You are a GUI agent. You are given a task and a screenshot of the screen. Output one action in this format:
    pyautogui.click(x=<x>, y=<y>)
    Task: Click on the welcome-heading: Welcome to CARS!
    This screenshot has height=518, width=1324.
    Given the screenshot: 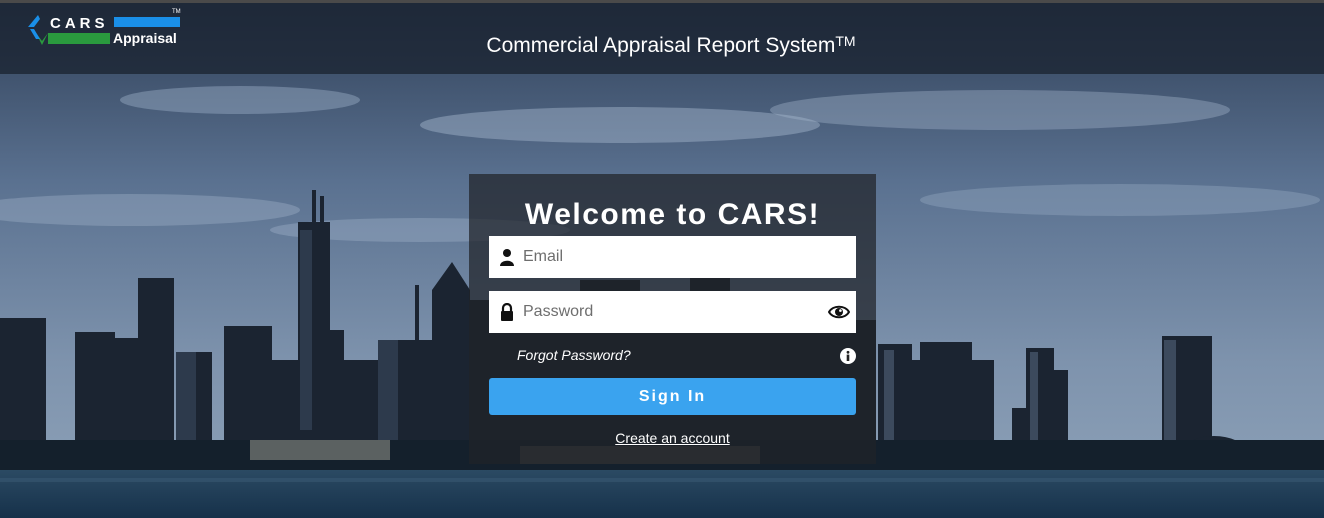 What is the action you would take?
    pyautogui.click(x=672, y=214)
    